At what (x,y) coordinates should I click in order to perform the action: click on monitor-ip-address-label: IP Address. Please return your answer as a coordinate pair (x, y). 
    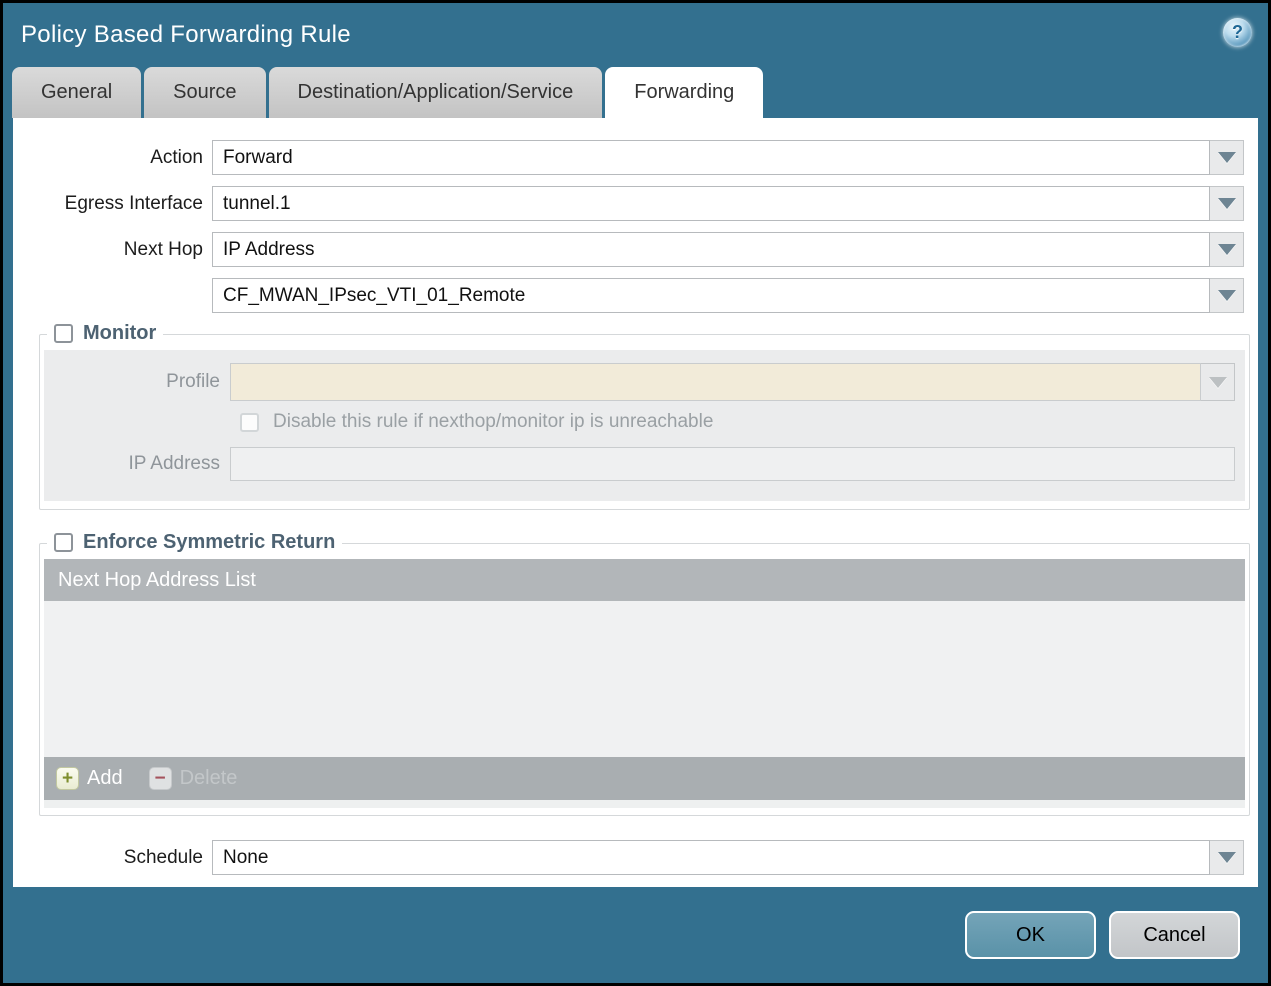
    Looking at the image, I should click on (174, 463).